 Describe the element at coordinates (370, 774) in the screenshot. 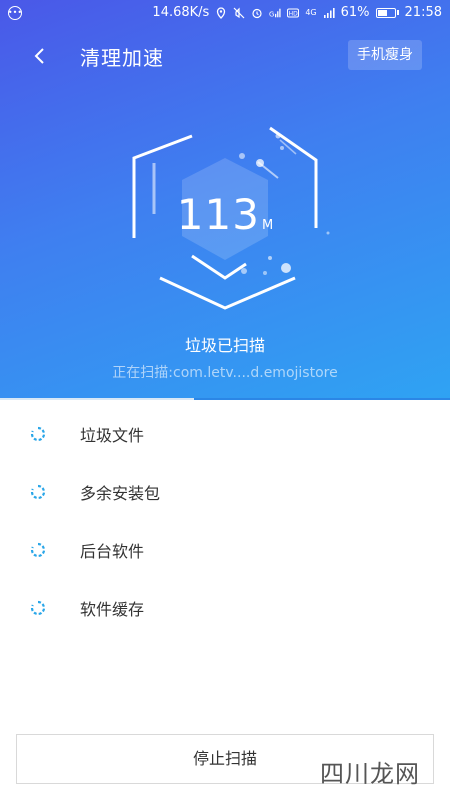

I see `watermark-logo: 四川龙网` at that location.